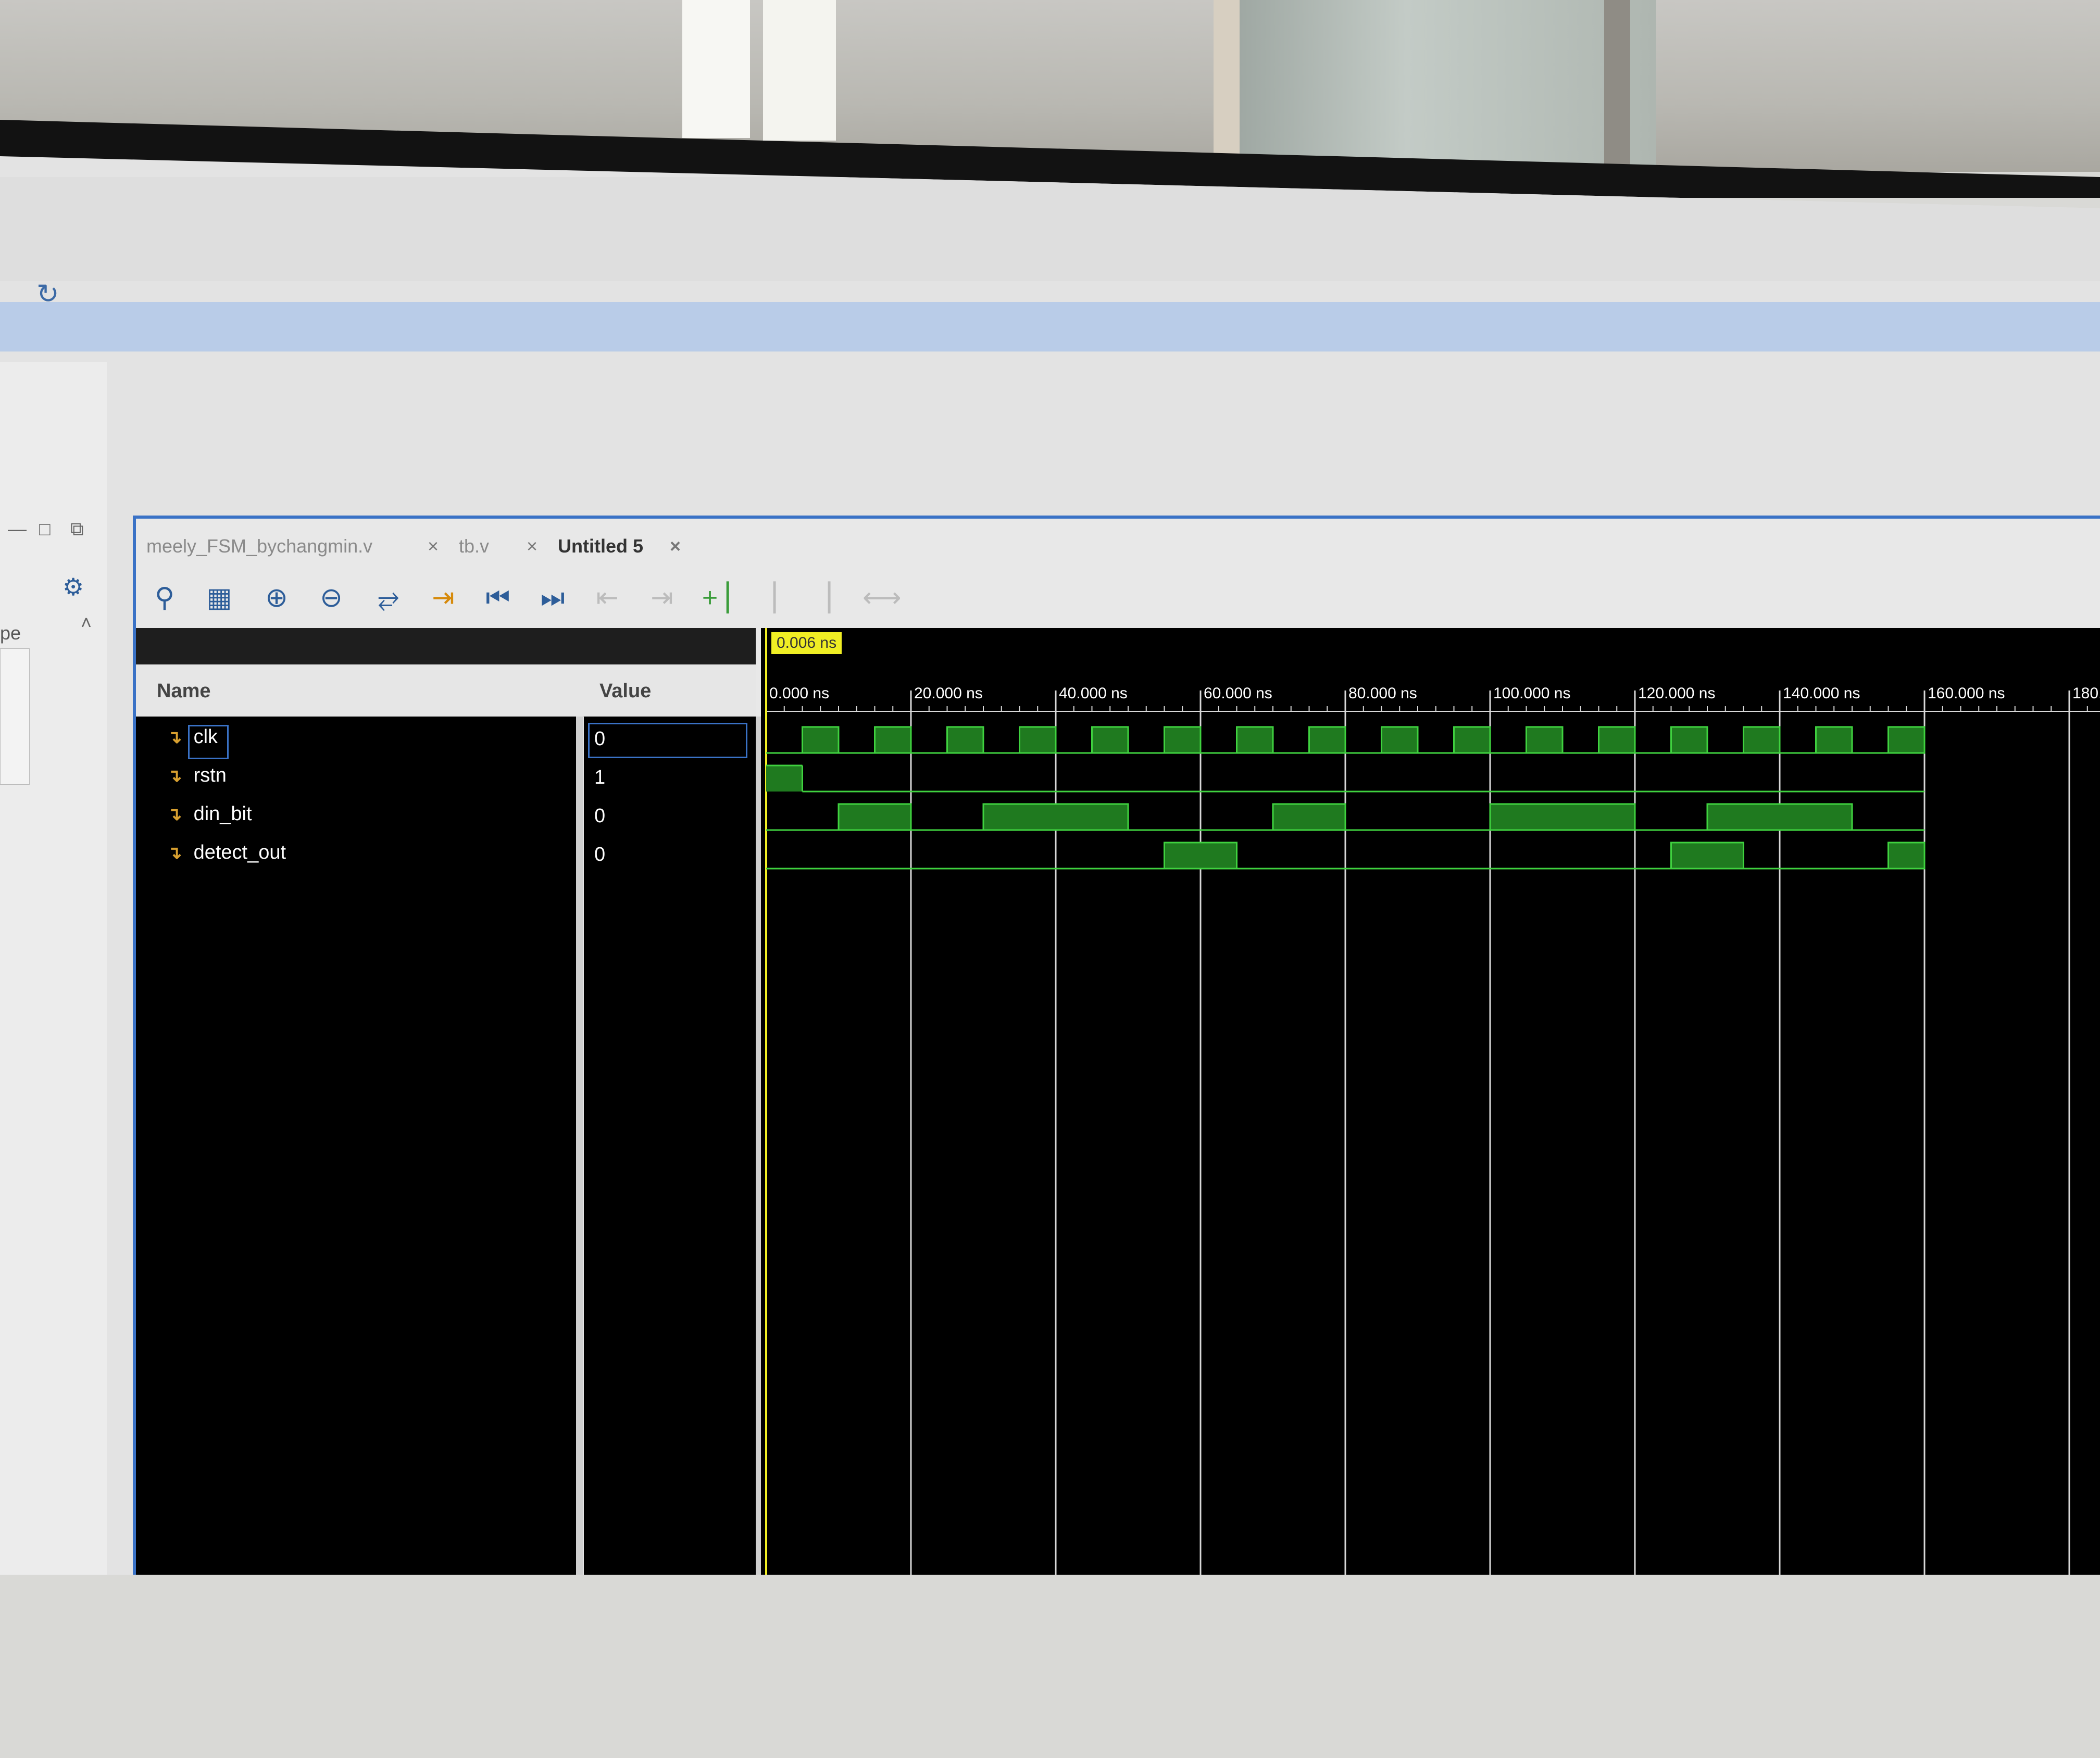 The height and width of the screenshot is (1758, 2100). Describe the element at coordinates (716, 597) in the screenshot. I see `add-marker-icon: +⎥` at that location.